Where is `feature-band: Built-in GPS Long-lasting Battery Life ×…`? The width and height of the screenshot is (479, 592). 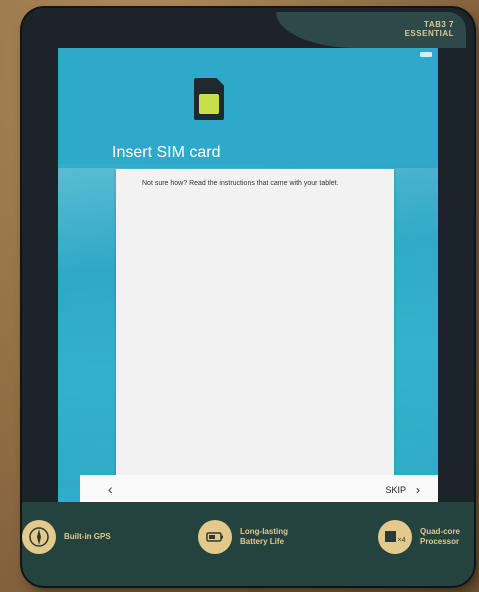
feature-band: Built-in GPS Long-lasting Battery Life ×… is located at coordinates (248, 544).